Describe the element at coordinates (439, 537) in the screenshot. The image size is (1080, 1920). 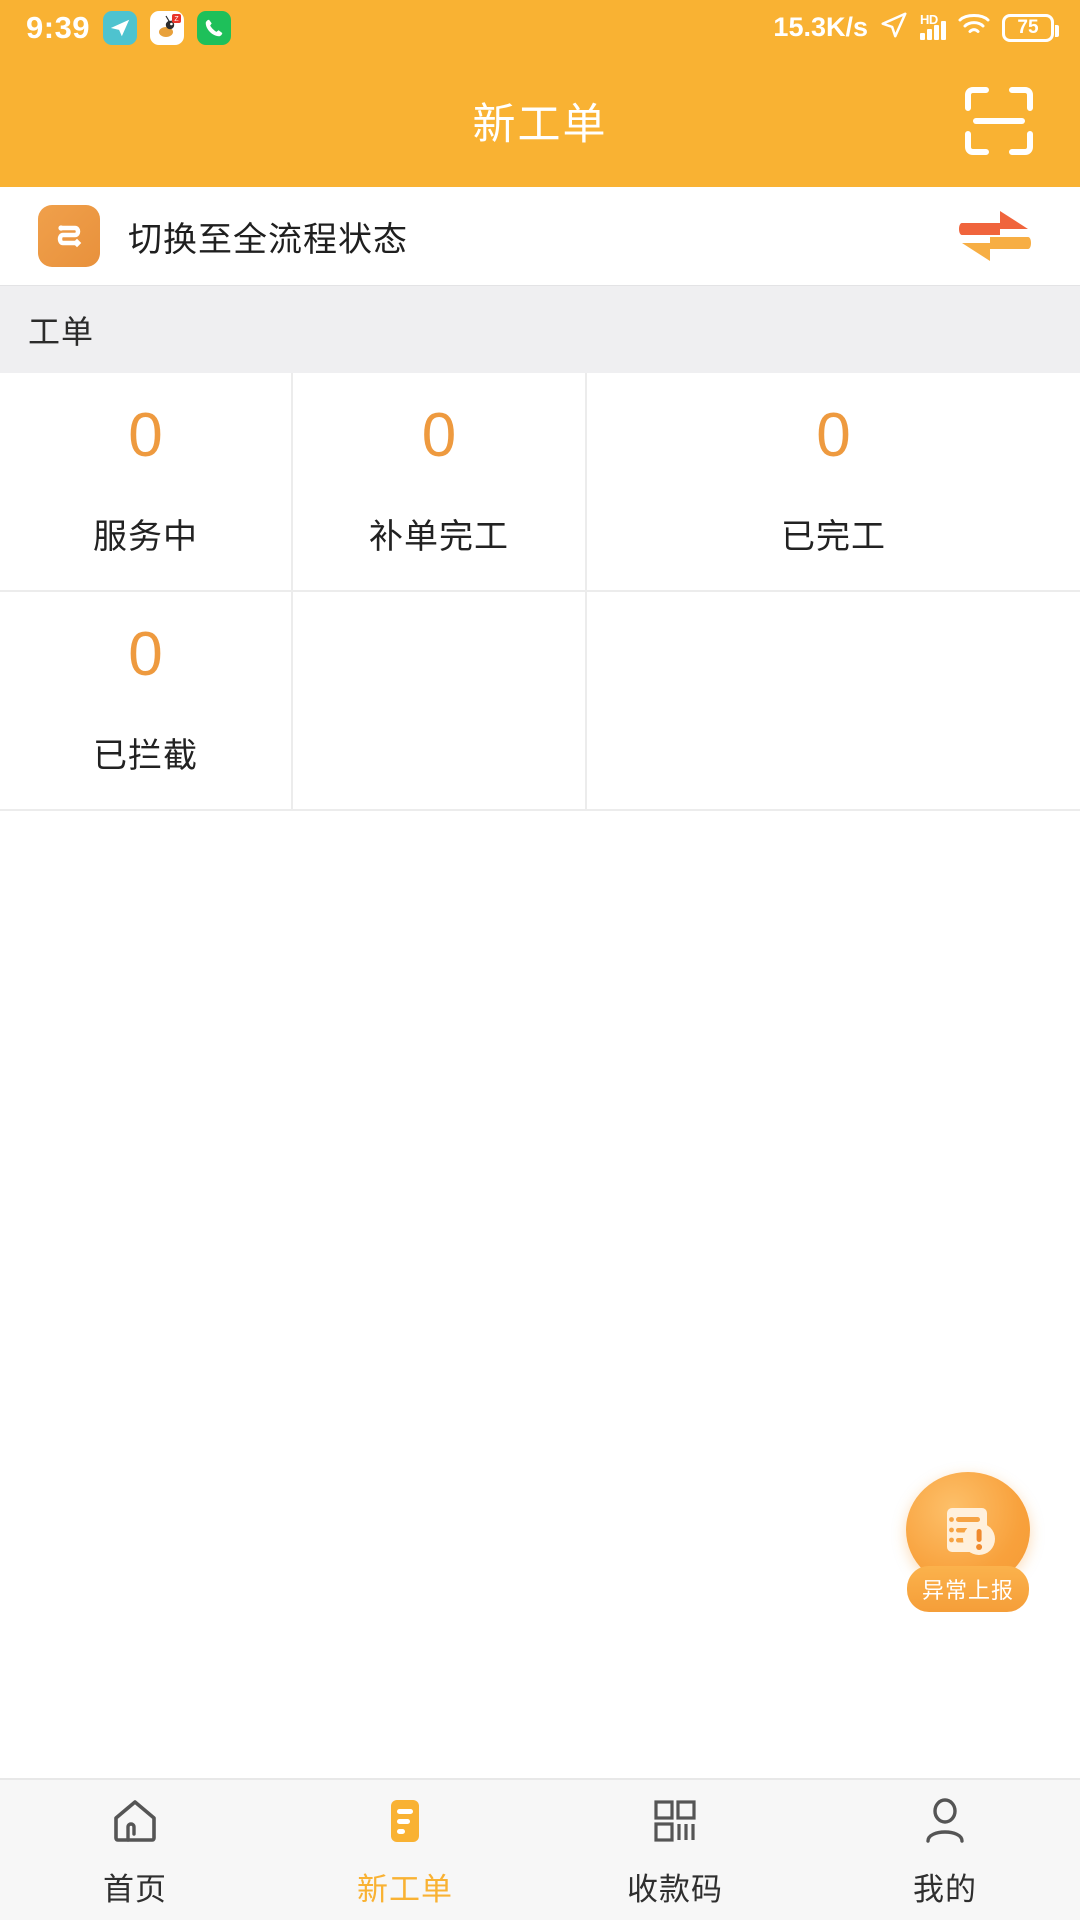
I see `stat-label: 补单完工` at that location.